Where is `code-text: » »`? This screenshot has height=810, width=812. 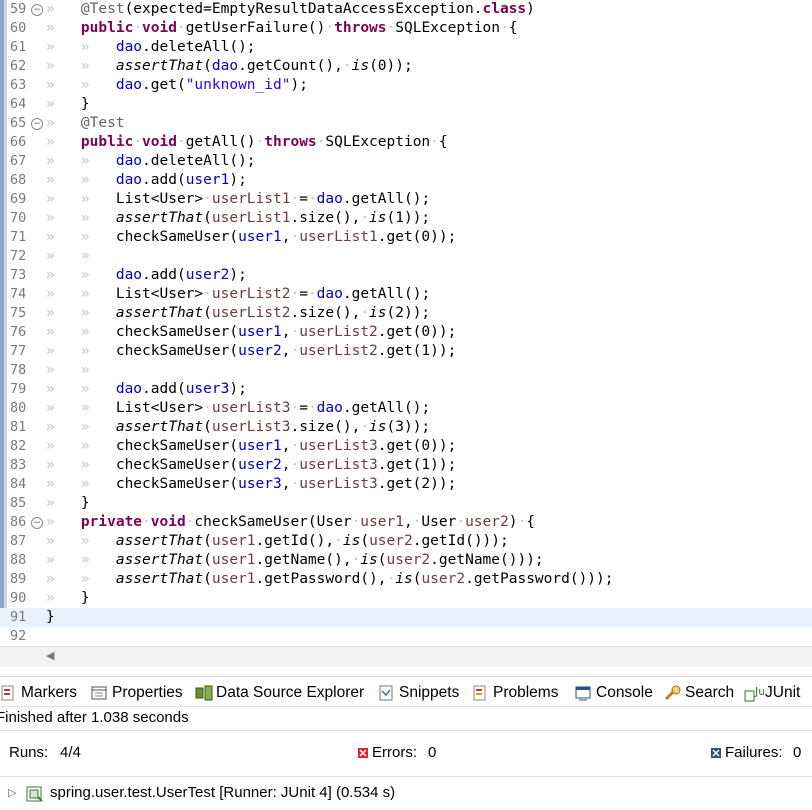
code-text: » » is located at coordinates (81, 256).